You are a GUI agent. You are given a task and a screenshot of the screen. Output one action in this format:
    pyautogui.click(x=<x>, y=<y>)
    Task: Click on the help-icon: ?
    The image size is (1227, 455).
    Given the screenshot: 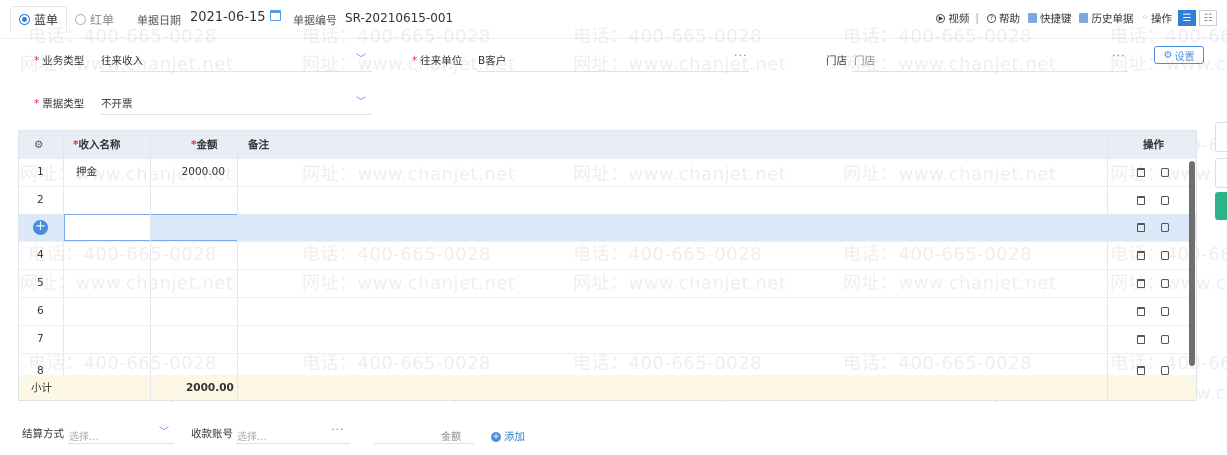 What is the action you would take?
    pyautogui.click(x=991, y=18)
    